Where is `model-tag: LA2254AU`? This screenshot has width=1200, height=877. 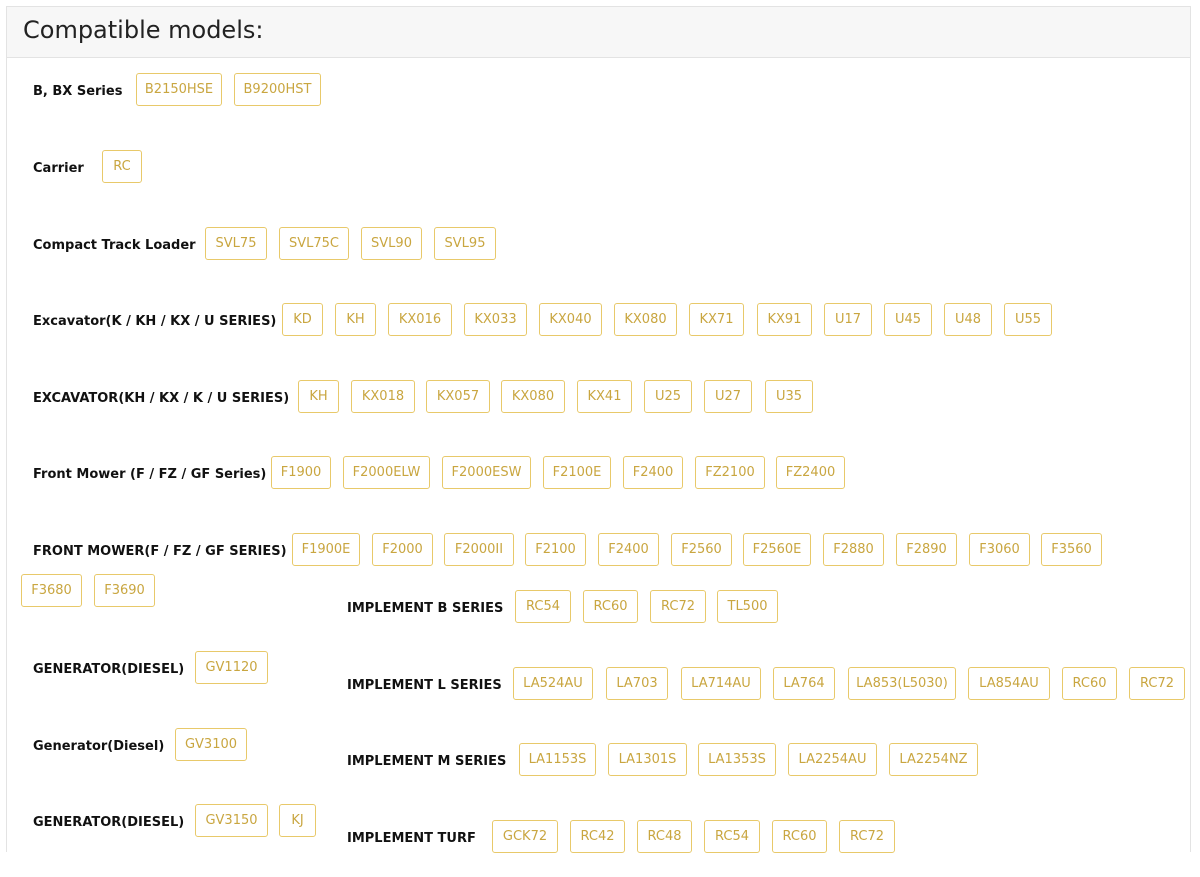
model-tag: LA2254AU is located at coordinates (832, 759).